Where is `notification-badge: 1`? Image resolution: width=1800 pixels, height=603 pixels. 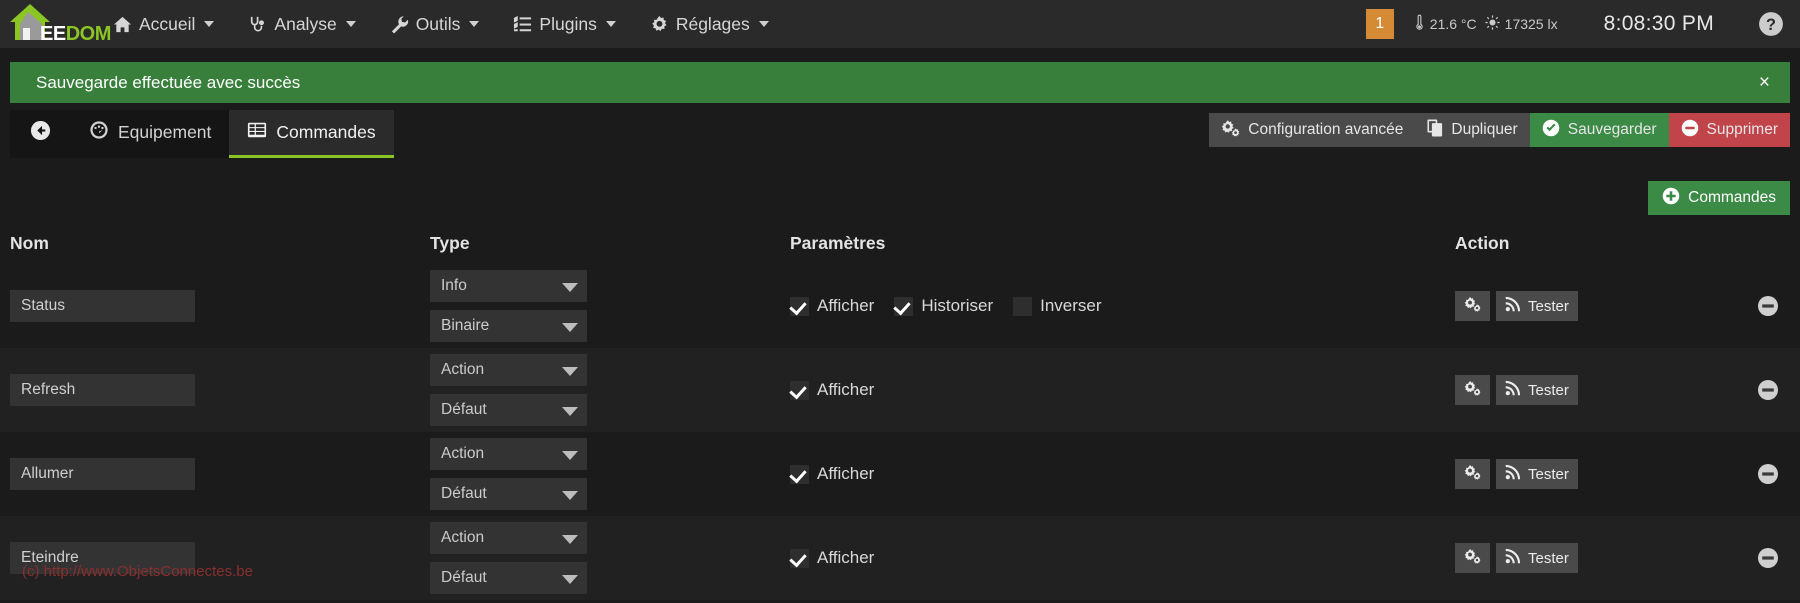
notification-badge: 1 is located at coordinates (1379, 24).